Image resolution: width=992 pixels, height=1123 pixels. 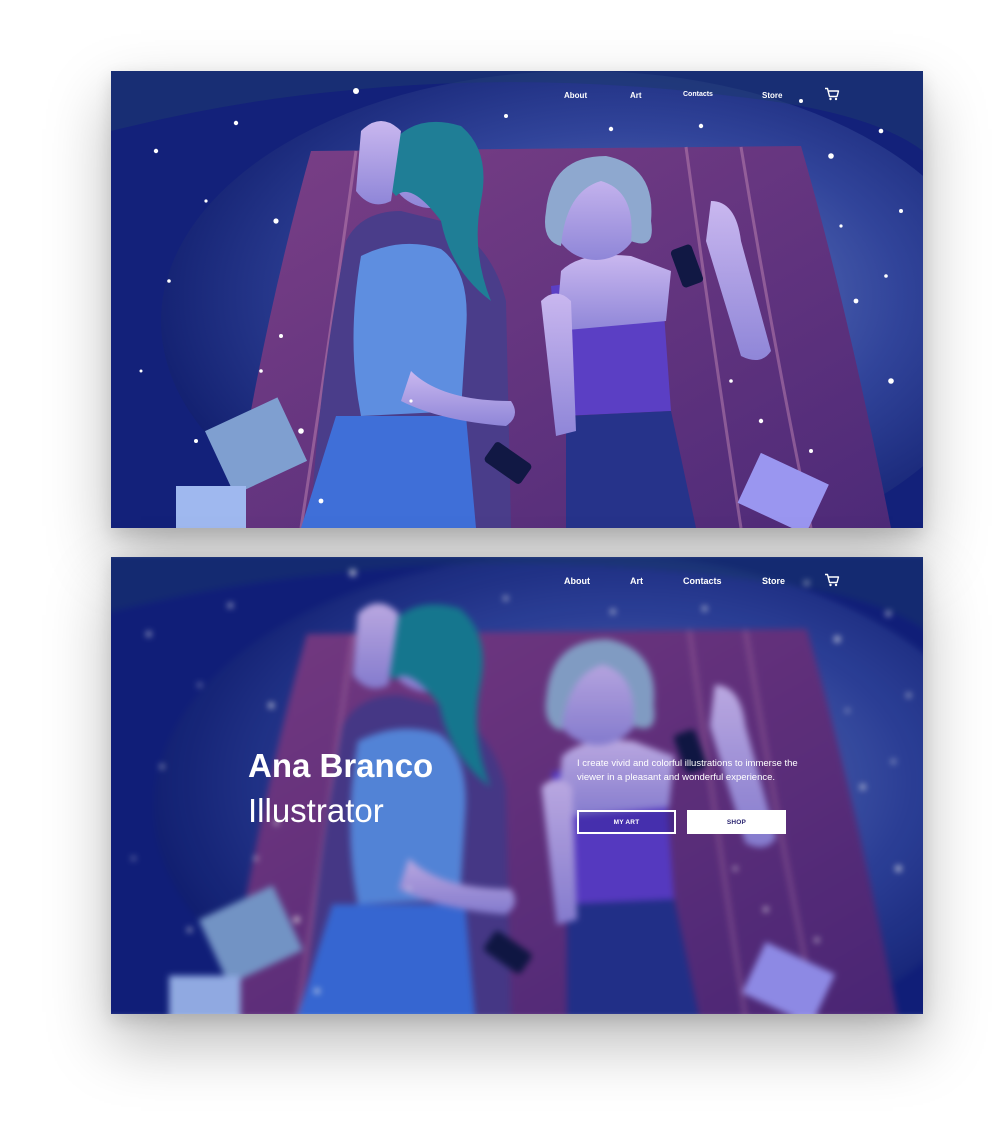 I want to click on my-art-button: MY ART, so click(x=626, y=822).